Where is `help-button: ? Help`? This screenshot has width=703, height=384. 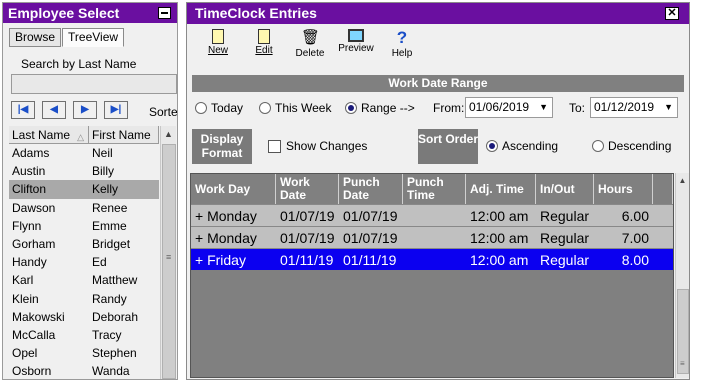 help-button: ? Help is located at coordinates (402, 44).